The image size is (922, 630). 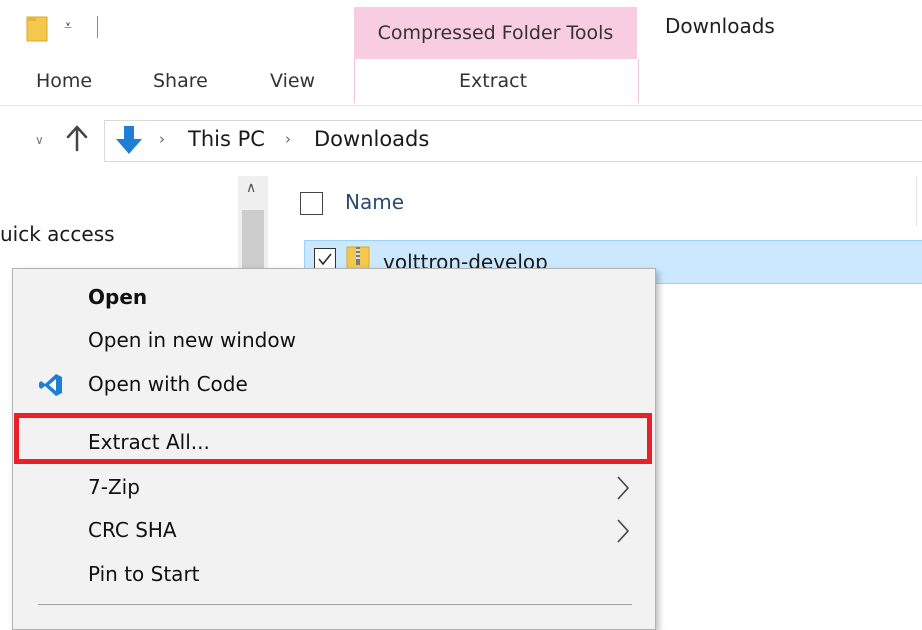 What do you see at coordinates (226, 139) in the screenshot?
I see `breadcrumb-this-pc: This PC` at bounding box center [226, 139].